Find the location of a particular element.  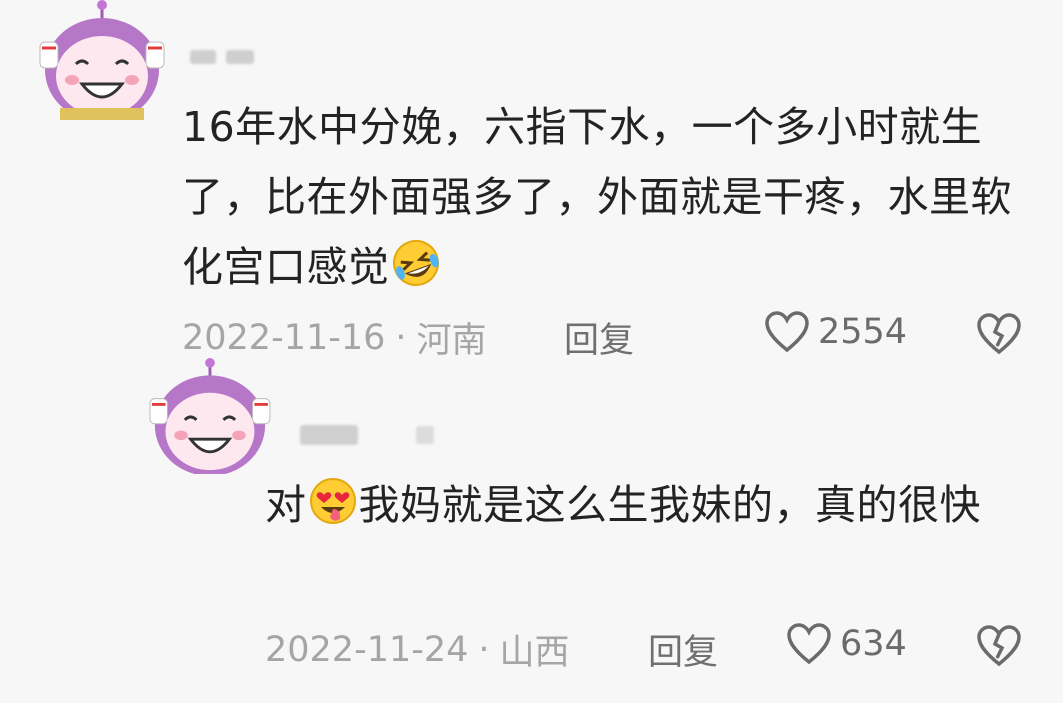

comment-meta: 2022-11-16 · 河南 is located at coordinates (334, 337).